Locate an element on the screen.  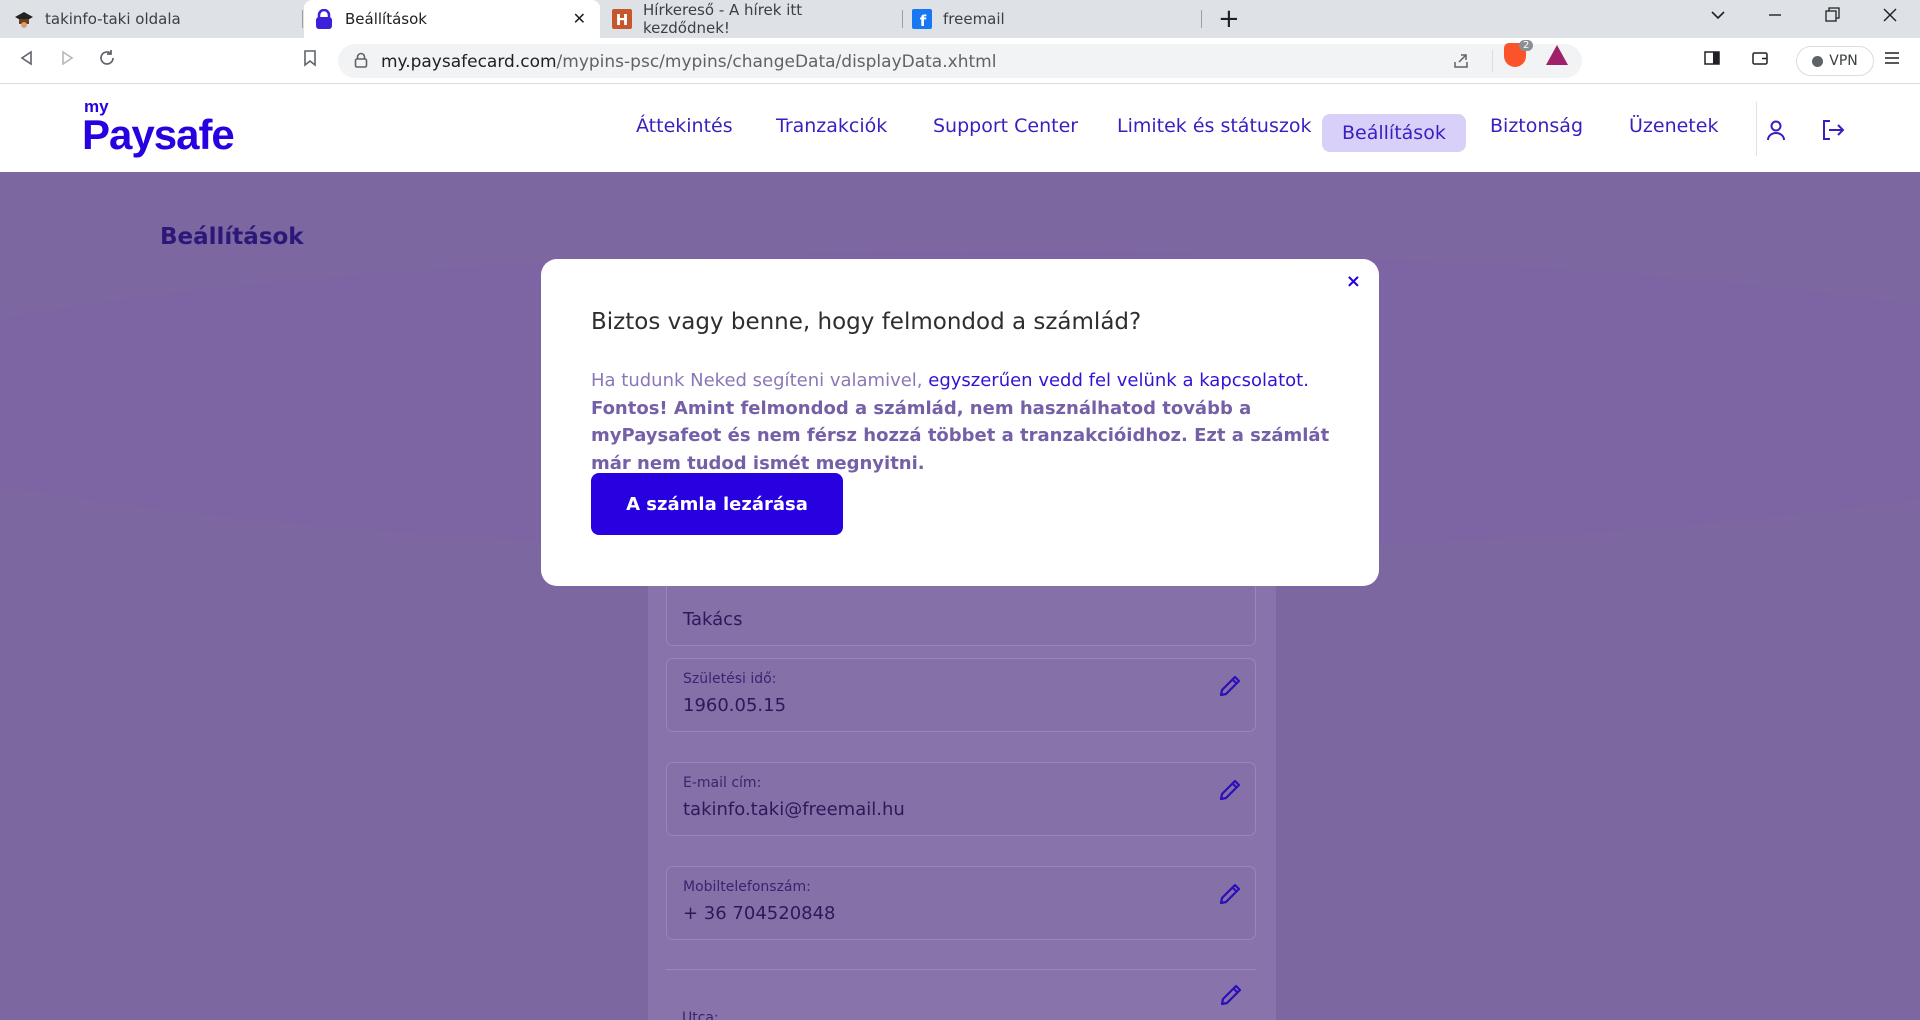
field-label: Mobiltelefonszám: is located at coordinates (747, 887).